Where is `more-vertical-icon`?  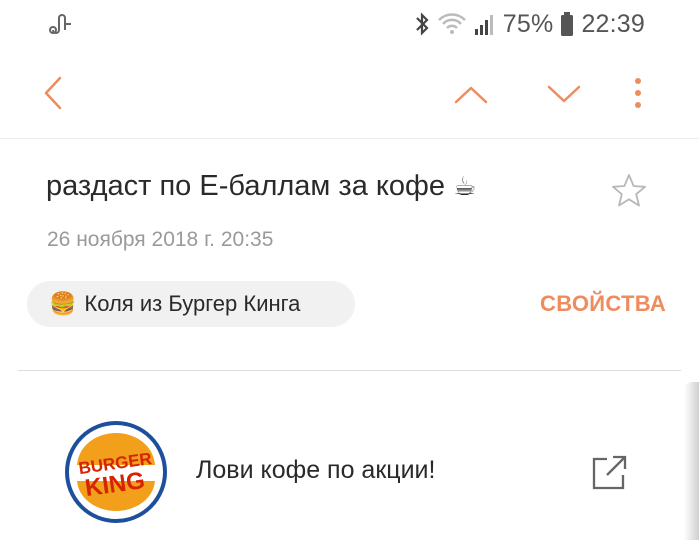 more-vertical-icon is located at coordinates (638, 93).